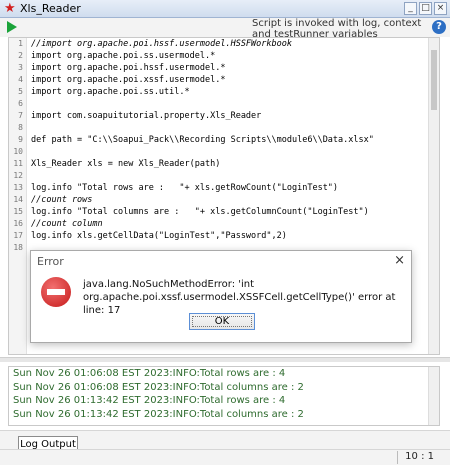 This screenshot has width=450, height=465. What do you see at coordinates (20, 103) in the screenshot?
I see `line-number: 6` at bounding box center [20, 103].